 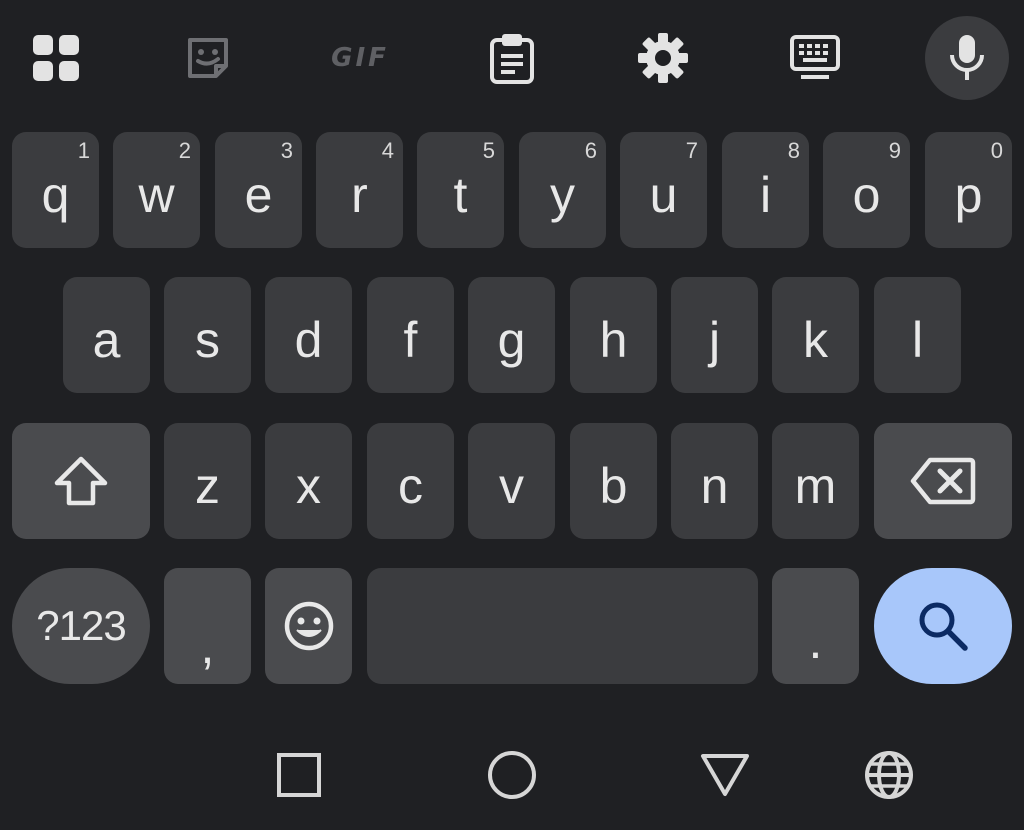 What do you see at coordinates (83, 150) in the screenshot?
I see `key-hint: 1` at bounding box center [83, 150].